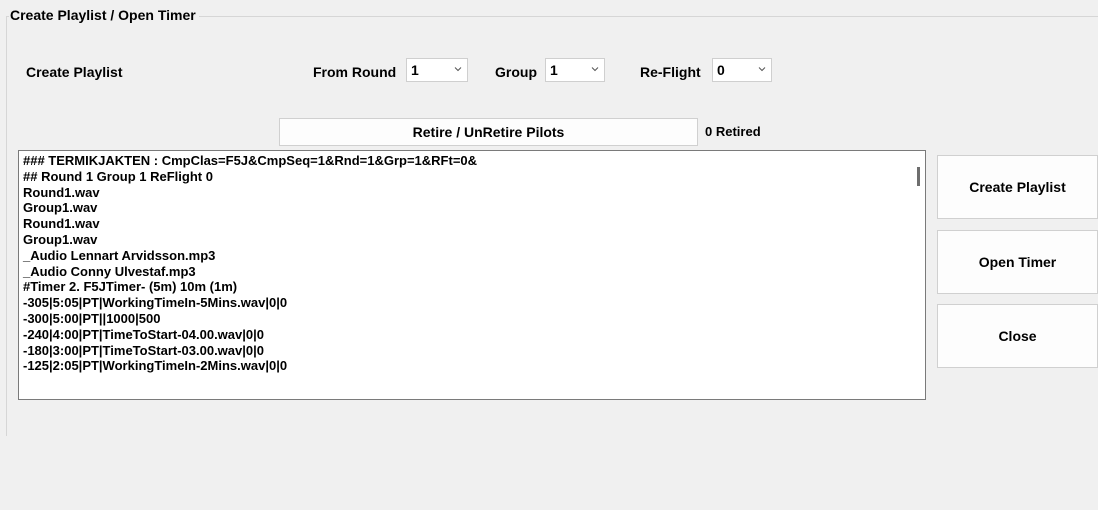 The image size is (1098, 510). I want to click on reflight-label: Re-Flight, so click(670, 72).